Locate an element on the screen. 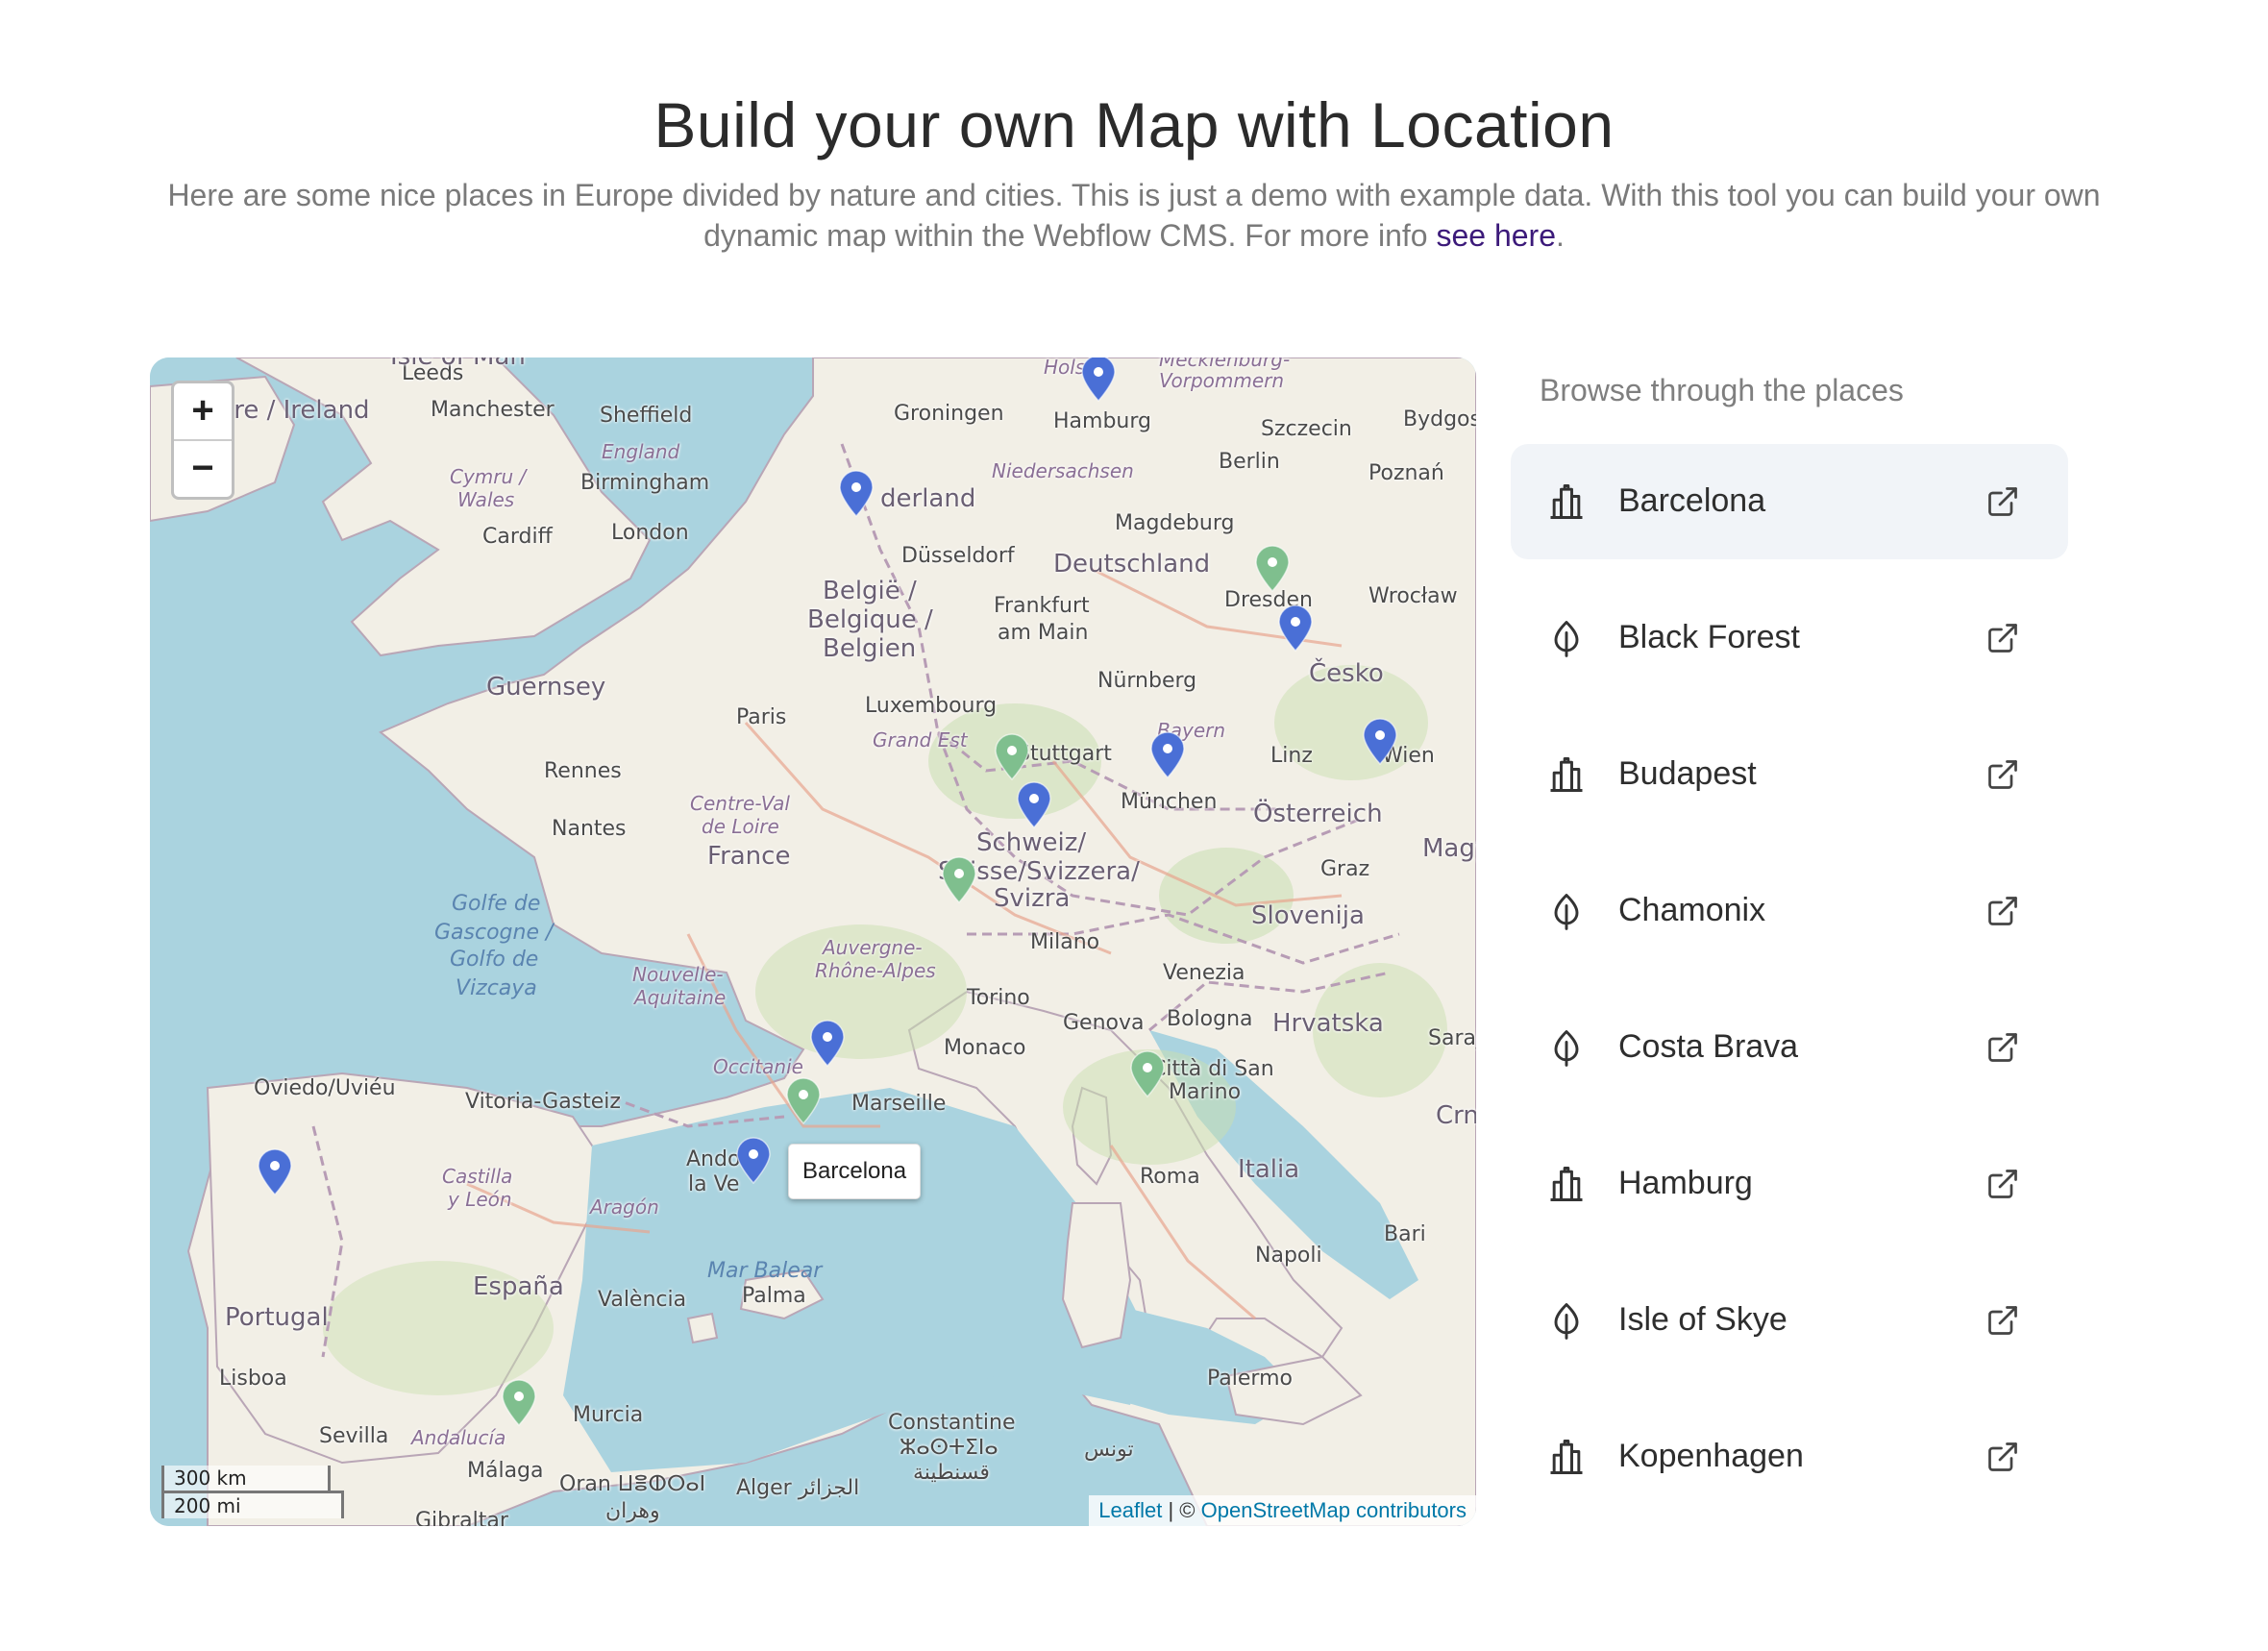 This screenshot has width=2268, height=1651. map-label: Occitanie is located at coordinates (758, 1066).